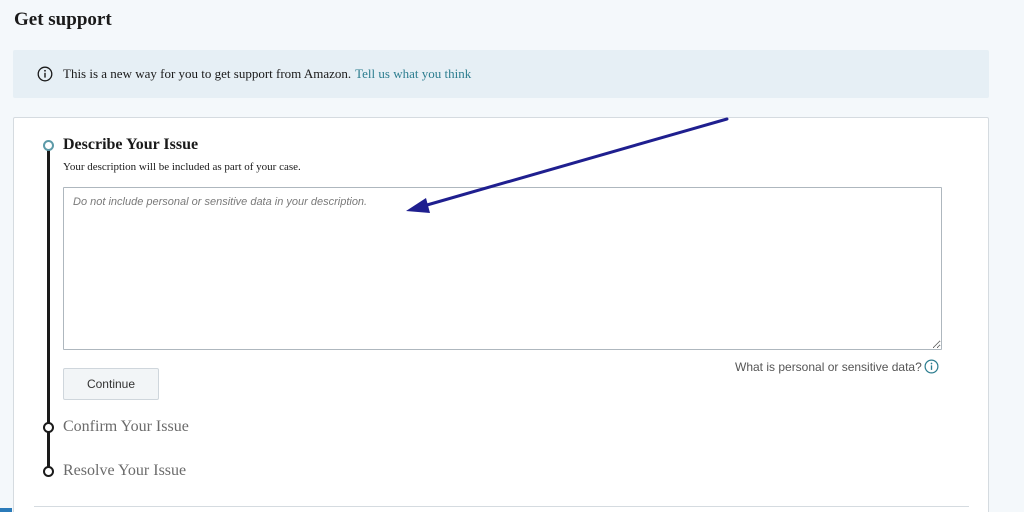 Image resolution: width=1024 pixels, height=512 pixels. What do you see at coordinates (63, 19) in the screenshot?
I see `page-title: Get support` at bounding box center [63, 19].